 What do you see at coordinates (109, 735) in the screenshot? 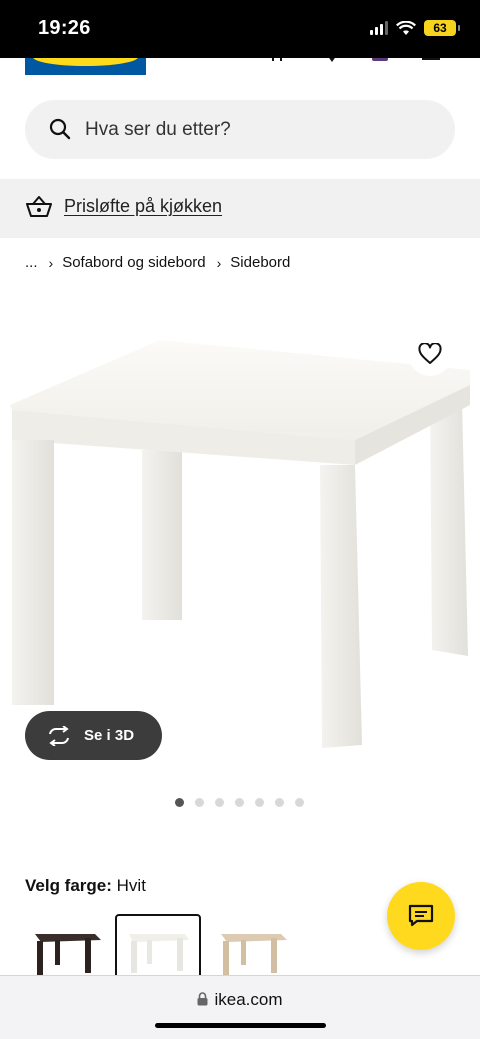
I see `view-3d-label: Se i 3D` at bounding box center [109, 735].